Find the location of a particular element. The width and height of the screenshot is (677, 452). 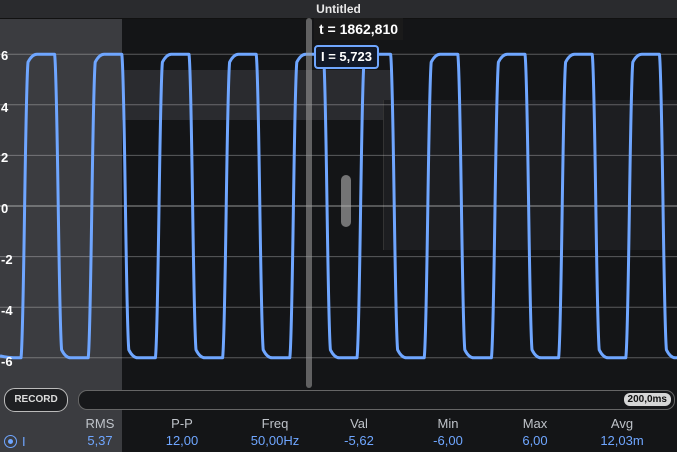

channel-label: I is located at coordinates (24, 441).